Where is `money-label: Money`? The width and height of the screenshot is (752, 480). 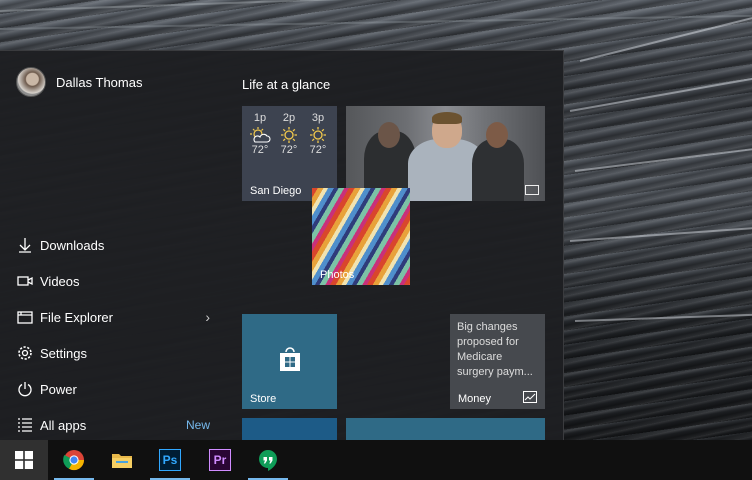
money-label: Money is located at coordinates (475, 399).